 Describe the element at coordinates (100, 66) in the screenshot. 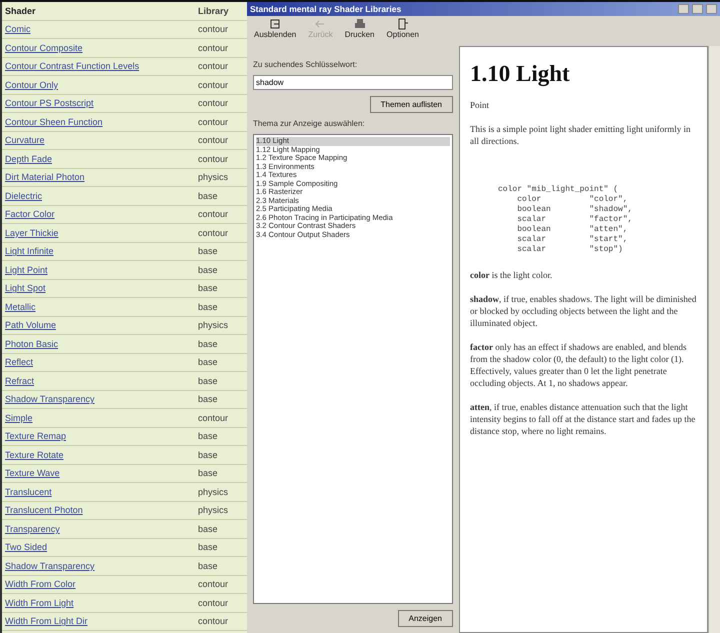

I see `shader-link: Contour Contrast Function Levels` at that location.